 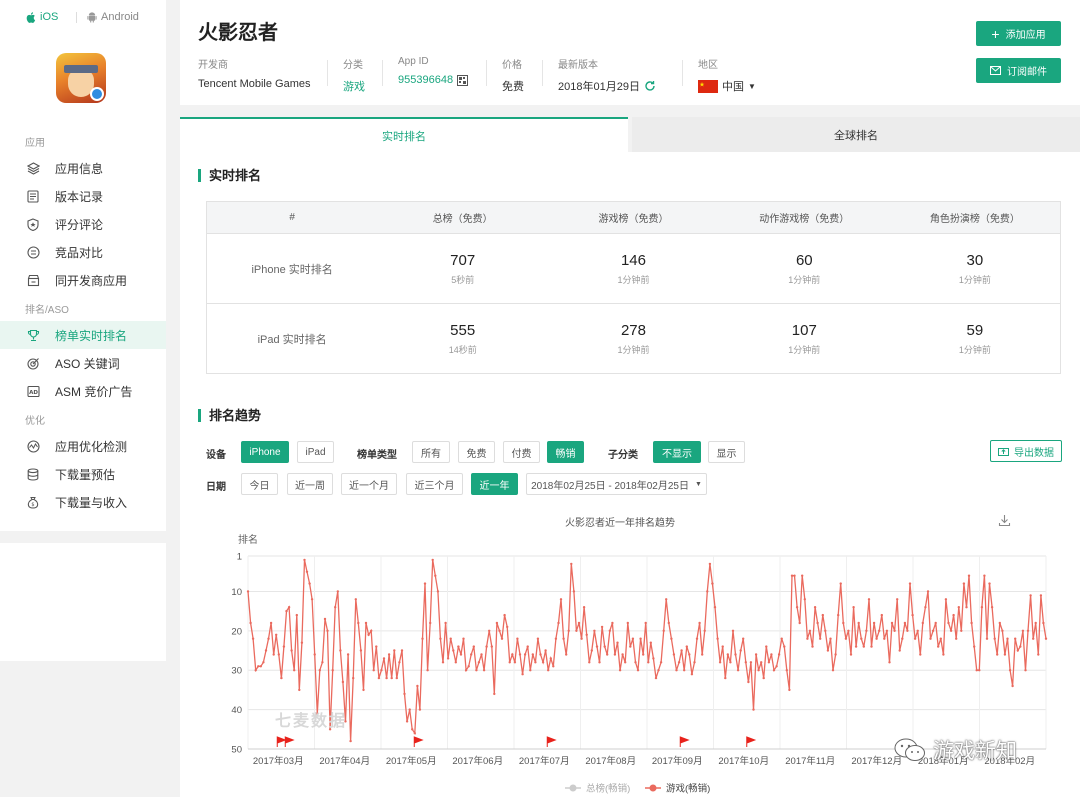 I want to click on rank-cell: 278 1分钟前, so click(x=633, y=338).